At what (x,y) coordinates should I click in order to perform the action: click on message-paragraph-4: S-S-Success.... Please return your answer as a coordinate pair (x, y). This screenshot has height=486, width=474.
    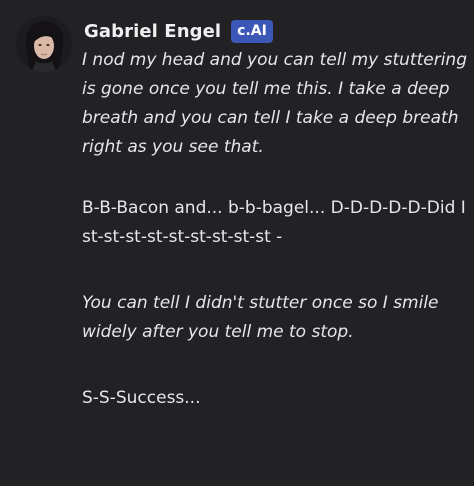
    Looking at the image, I should click on (141, 398).